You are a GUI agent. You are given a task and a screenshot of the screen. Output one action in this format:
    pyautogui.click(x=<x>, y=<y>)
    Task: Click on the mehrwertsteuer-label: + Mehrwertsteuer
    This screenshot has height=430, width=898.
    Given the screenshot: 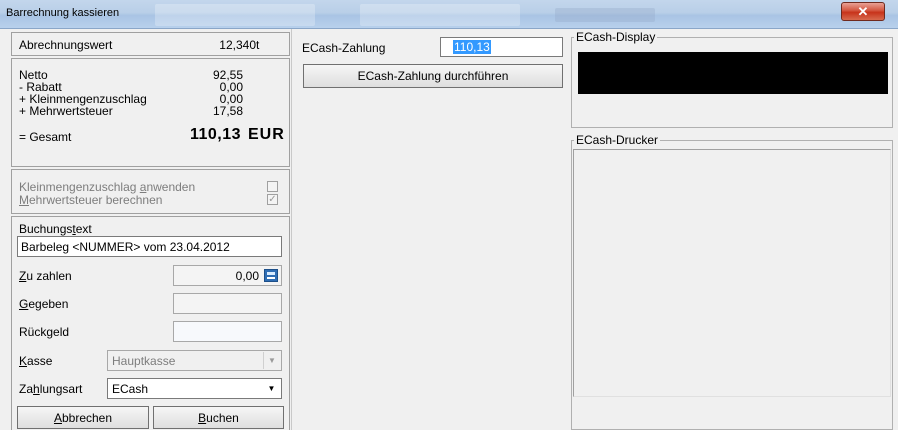 What is the action you would take?
    pyautogui.click(x=66, y=111)
    